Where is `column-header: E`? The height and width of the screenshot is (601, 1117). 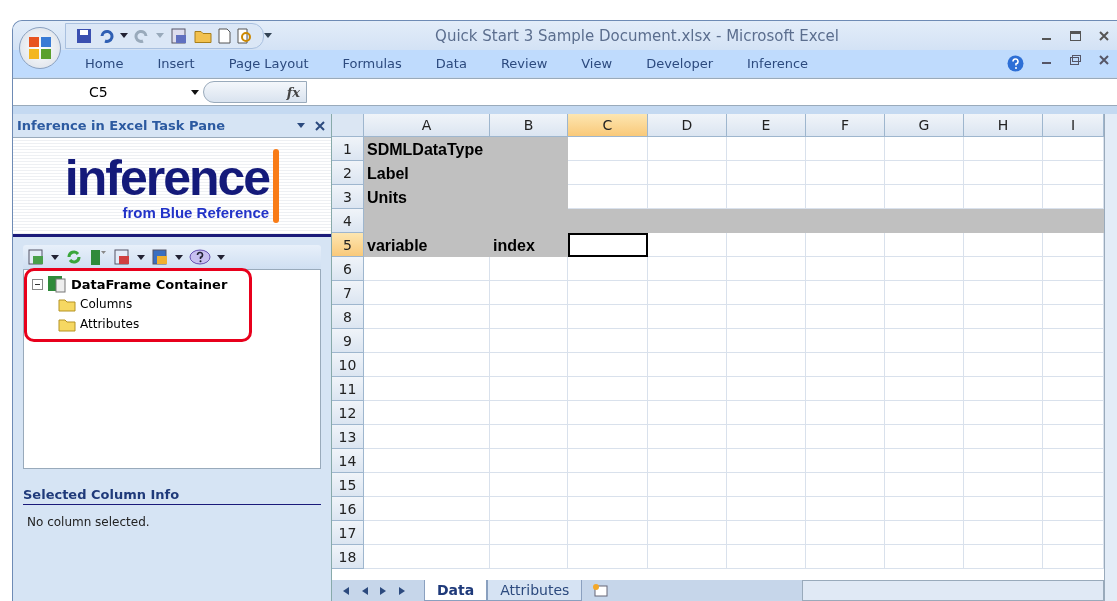
column-header: E is located at coordinates (766, 125).